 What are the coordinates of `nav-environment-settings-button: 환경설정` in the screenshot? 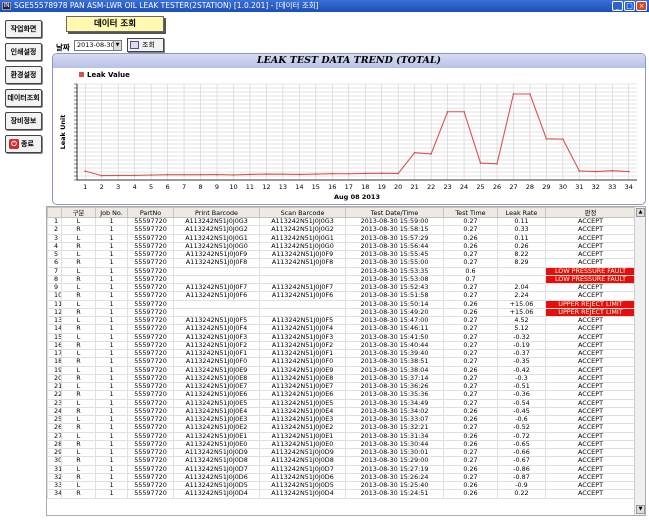 It's located at (23, 75).